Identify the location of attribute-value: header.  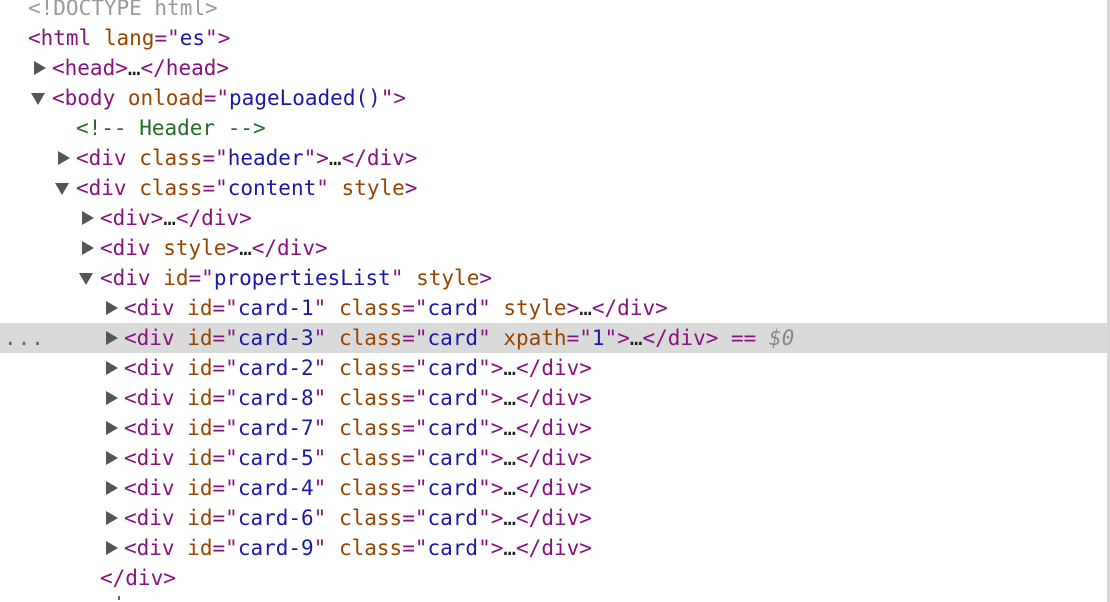
(265, 158).